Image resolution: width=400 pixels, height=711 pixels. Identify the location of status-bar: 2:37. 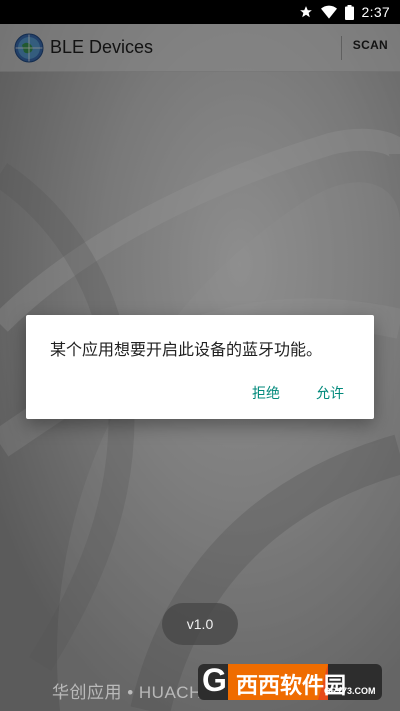
(200, 12).